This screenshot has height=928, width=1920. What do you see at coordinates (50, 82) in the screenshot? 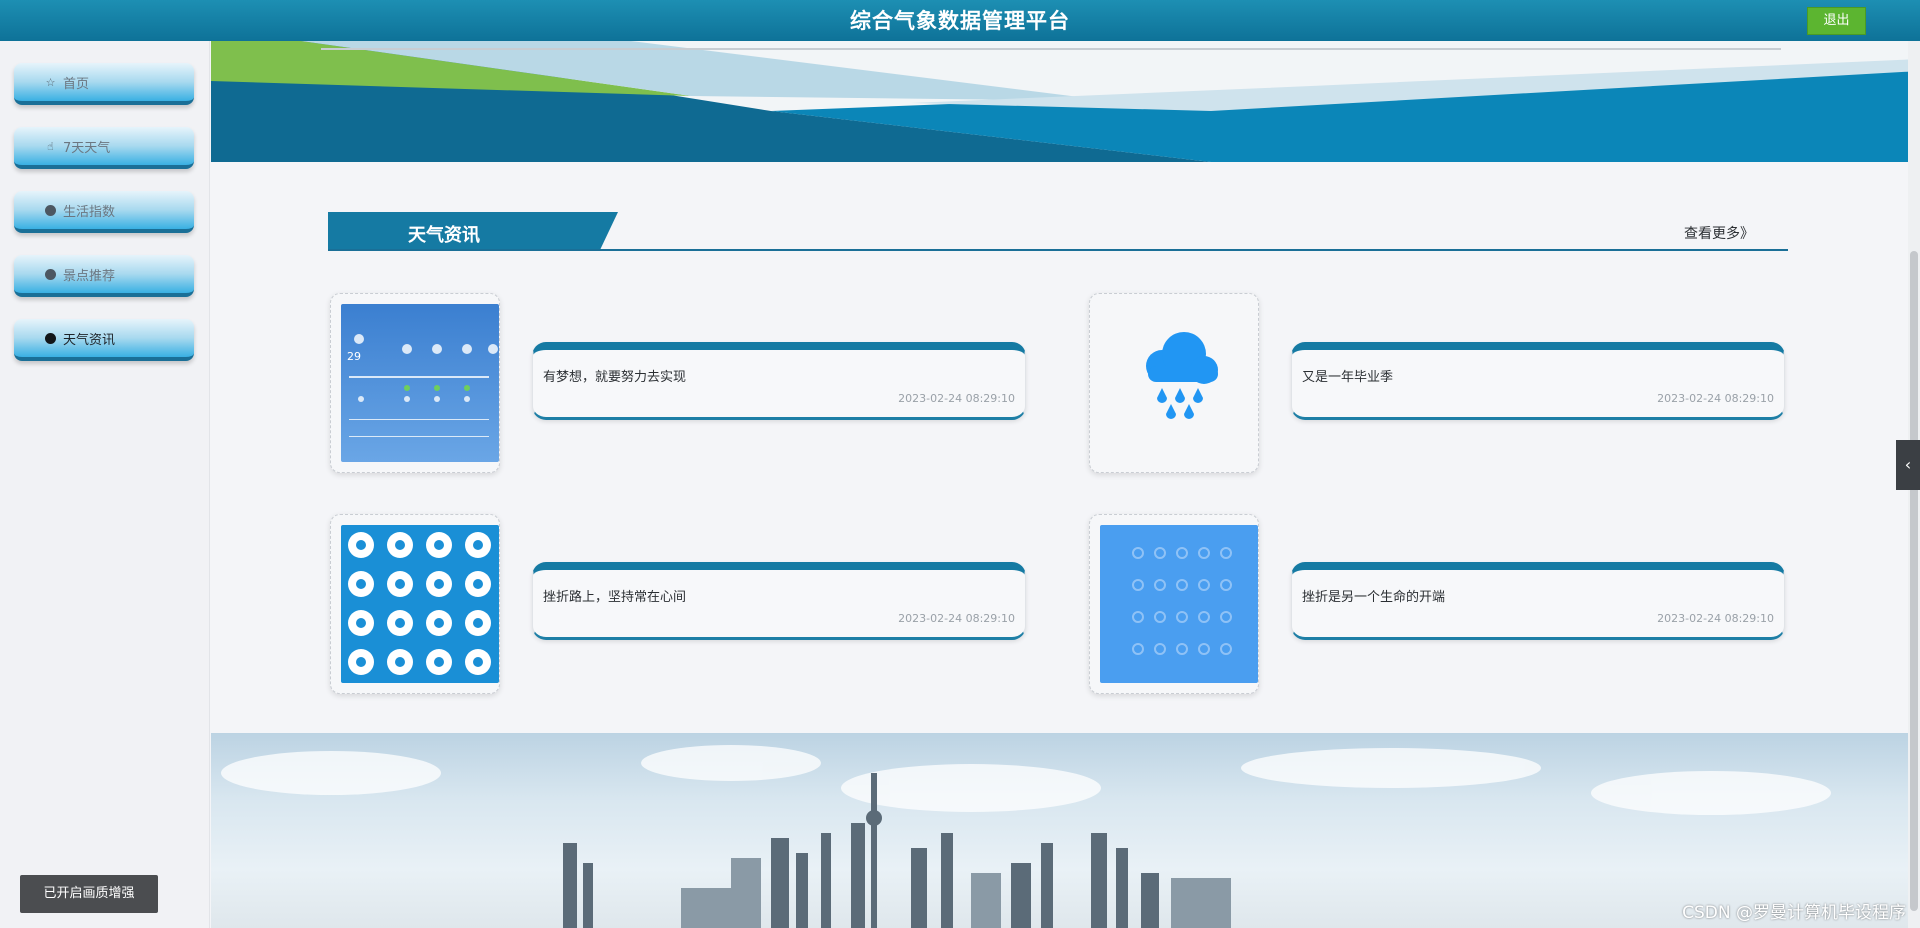
I see `star-icon: ☆` at bounding box center [50, 82].